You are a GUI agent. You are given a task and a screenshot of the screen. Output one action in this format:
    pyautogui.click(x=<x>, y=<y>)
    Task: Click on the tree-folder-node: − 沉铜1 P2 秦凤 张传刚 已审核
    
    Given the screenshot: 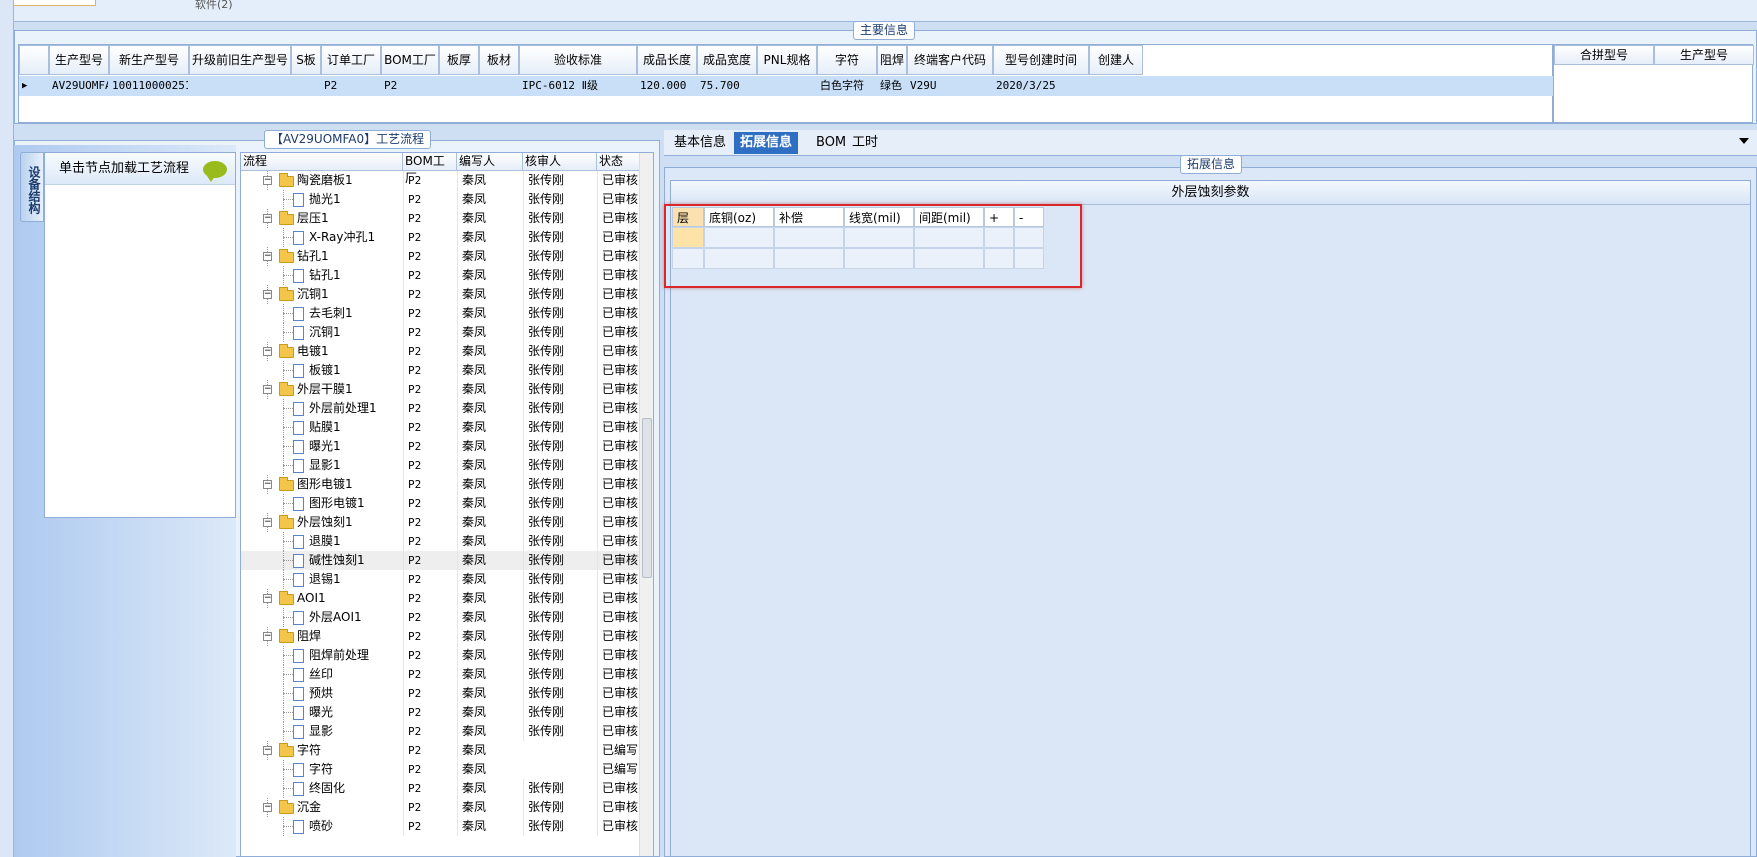 What is the action you would take?
    pyautogui.click(x=441, y=294)
    